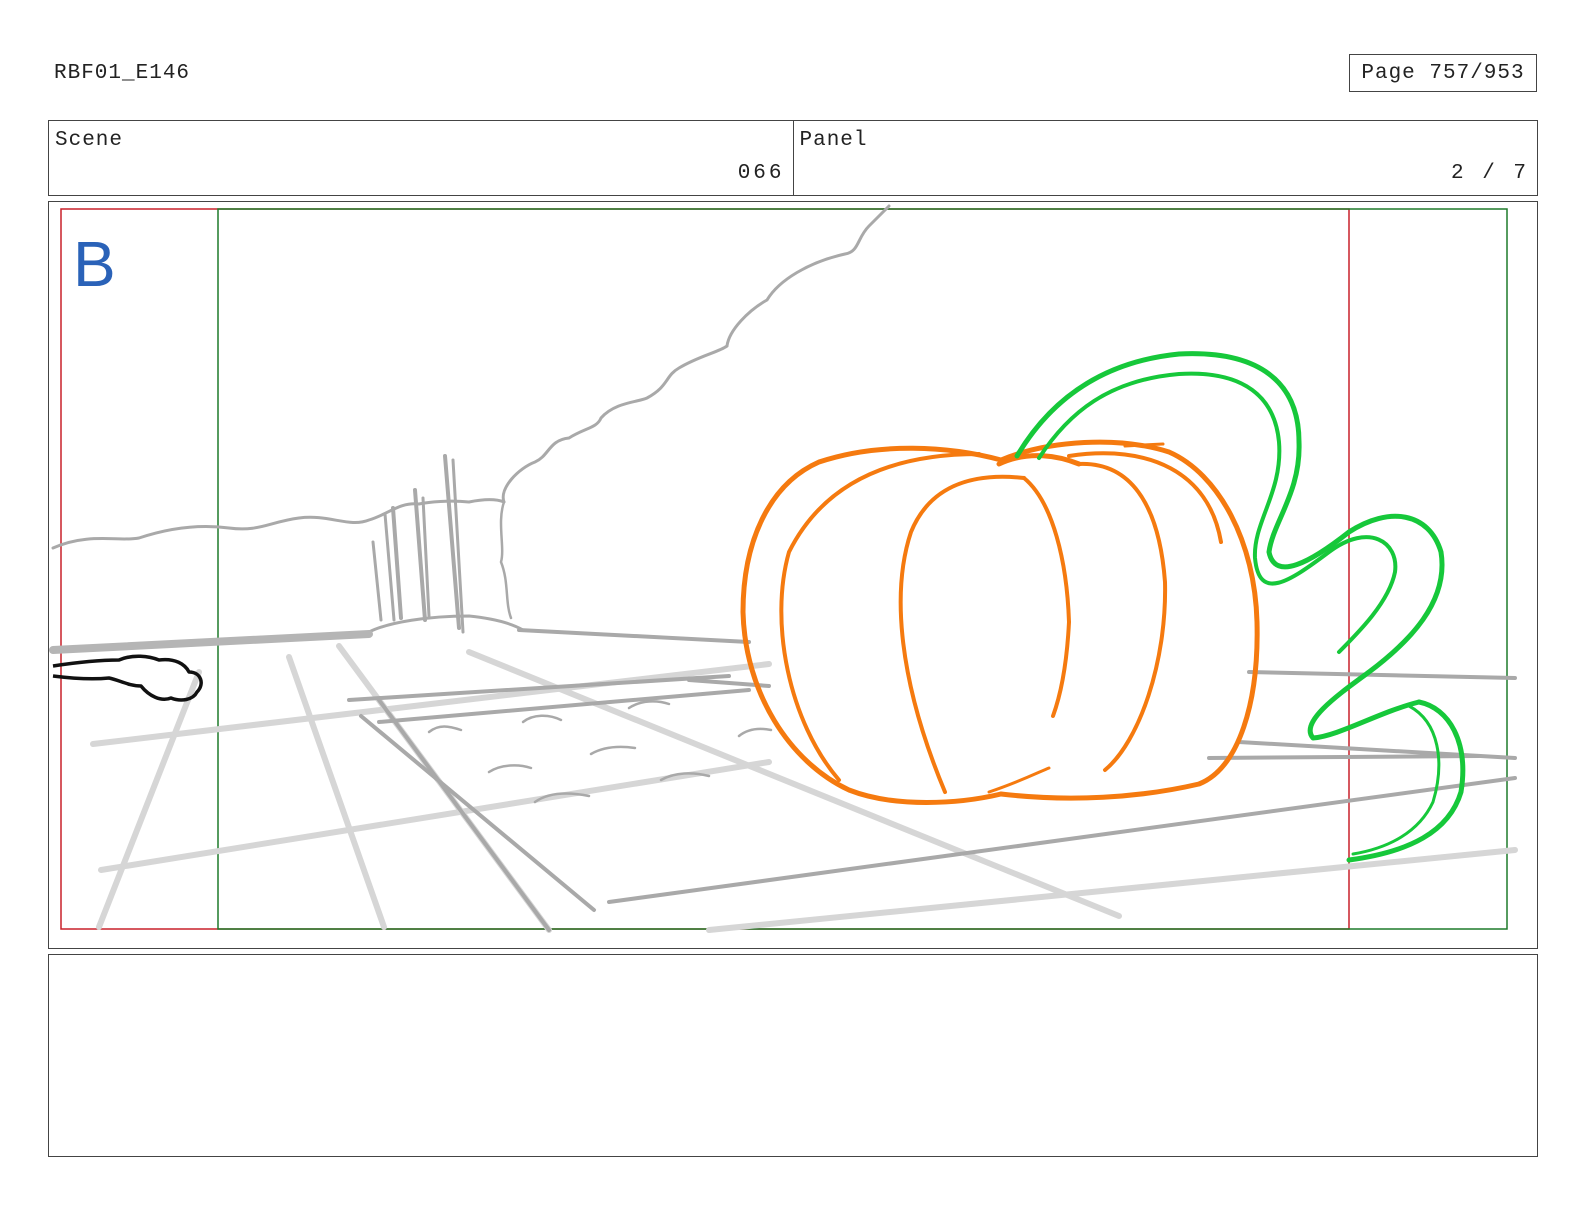  Describe the element at coordinates (1489, 173) in the screenshot. I see `panel-number: 2 / 7` at that location.